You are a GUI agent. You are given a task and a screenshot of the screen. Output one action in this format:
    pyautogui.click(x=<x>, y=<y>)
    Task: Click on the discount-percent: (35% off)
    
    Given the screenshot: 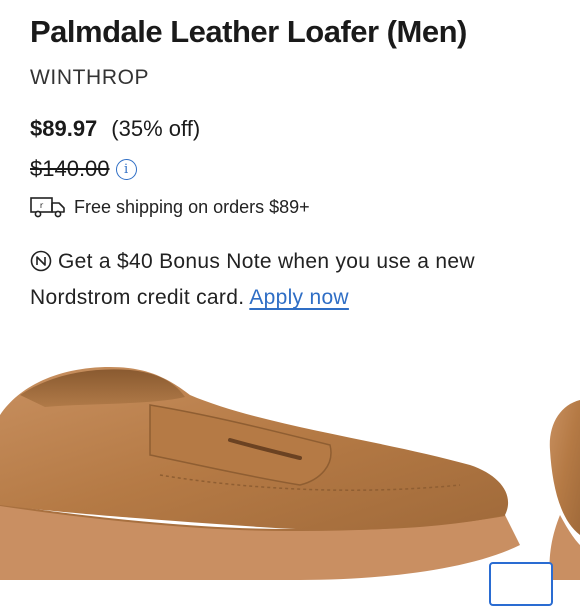 What is the action you would take?
    pyautogui.click(x=156, y=128)
    